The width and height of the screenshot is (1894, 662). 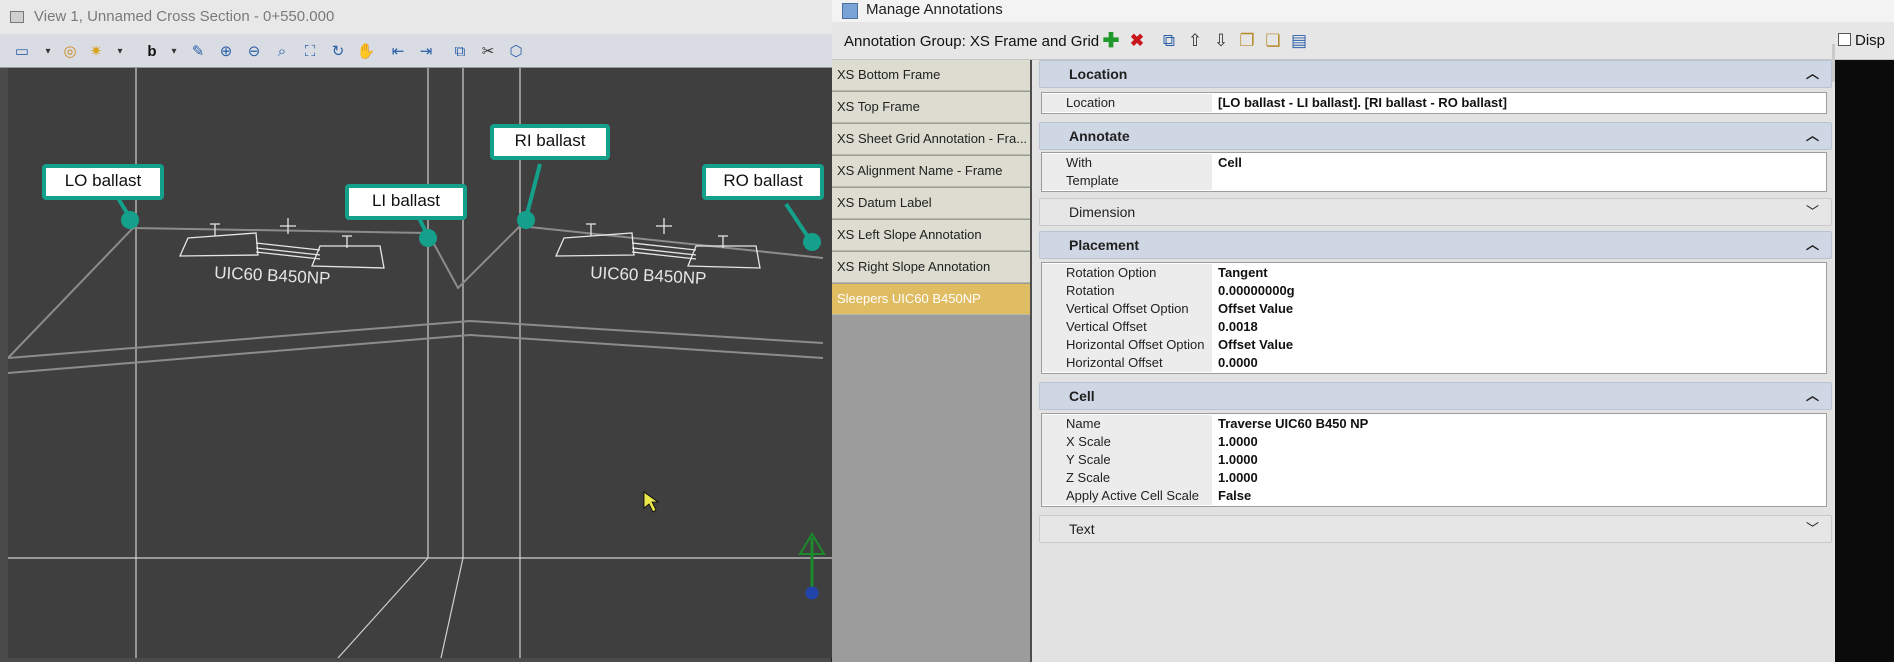 I want to click on property-value: 0.0000, so click(x=1520, y=363).